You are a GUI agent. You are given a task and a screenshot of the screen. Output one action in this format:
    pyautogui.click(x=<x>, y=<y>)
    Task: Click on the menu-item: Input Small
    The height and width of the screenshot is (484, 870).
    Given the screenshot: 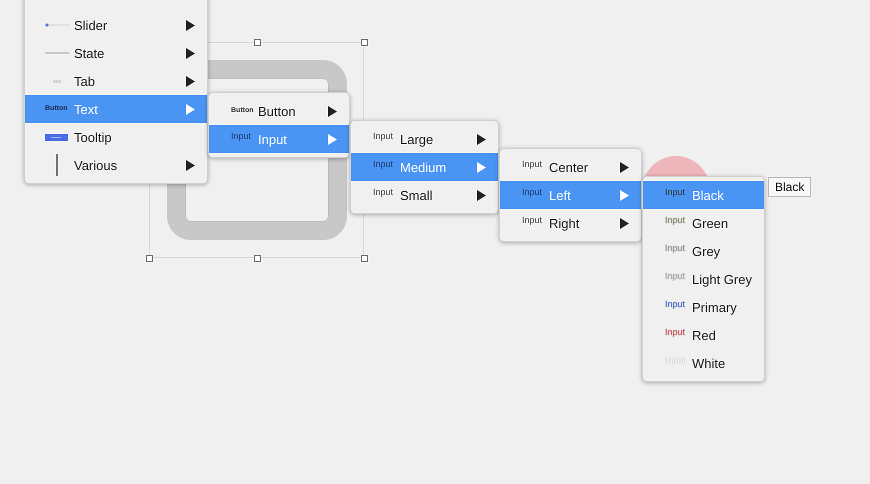 What is the action you would take?
    pyautogui.click(x=424, y=195)
    